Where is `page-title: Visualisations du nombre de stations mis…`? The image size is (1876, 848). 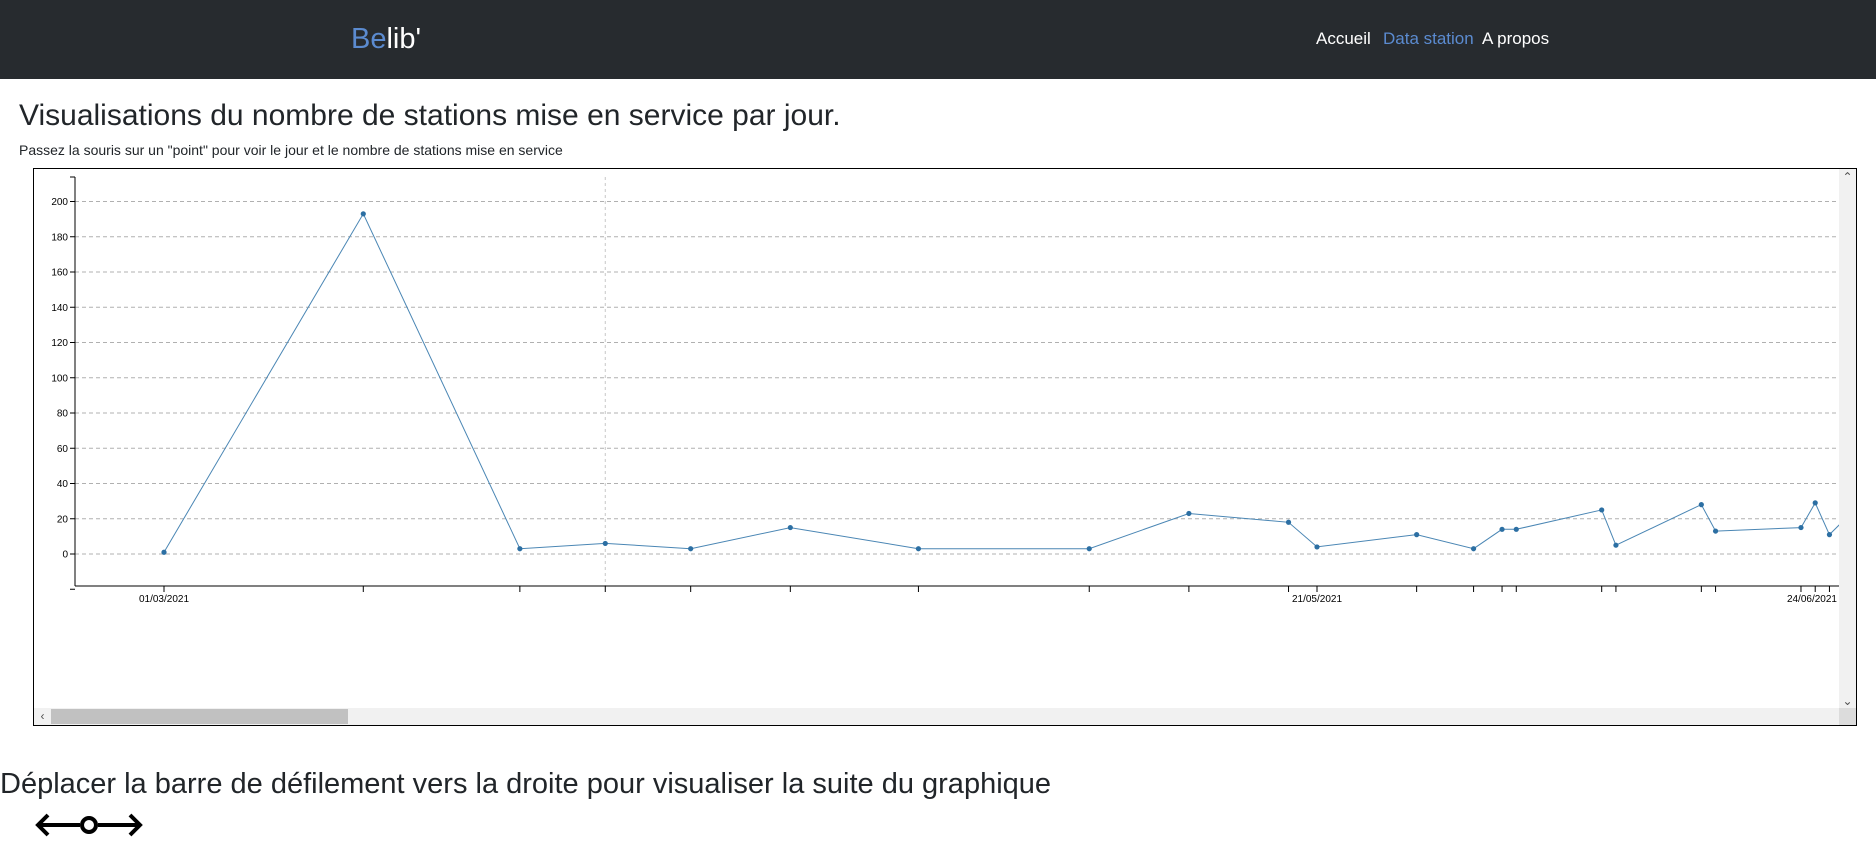 page-title: Visualisations du nombre de stations mis… is located at coordinates (430, 115).